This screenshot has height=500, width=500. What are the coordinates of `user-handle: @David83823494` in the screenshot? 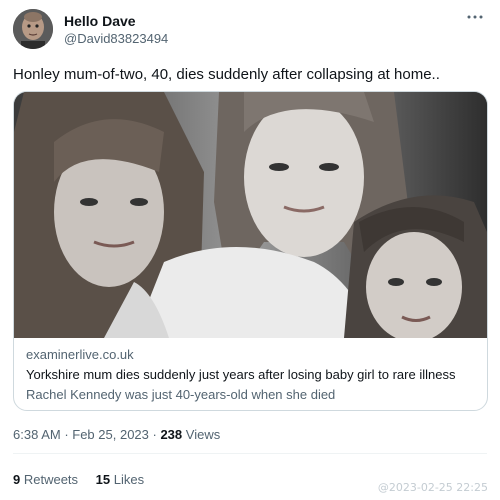 It's located at (116, 38).